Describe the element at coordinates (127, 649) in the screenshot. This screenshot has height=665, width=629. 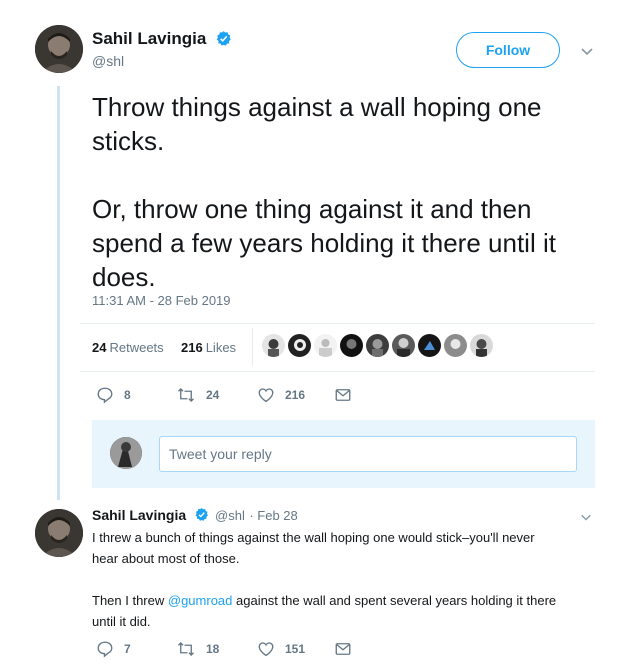
I see `reply-count: 7` at that location.